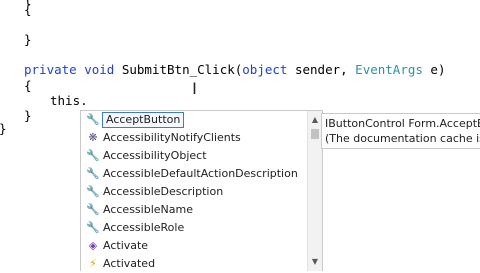  What do you see at coordinates (163, 191) in the screenshot?
I see `completion-item-label: AccessibleDescription` at bounding box center [163, 191].